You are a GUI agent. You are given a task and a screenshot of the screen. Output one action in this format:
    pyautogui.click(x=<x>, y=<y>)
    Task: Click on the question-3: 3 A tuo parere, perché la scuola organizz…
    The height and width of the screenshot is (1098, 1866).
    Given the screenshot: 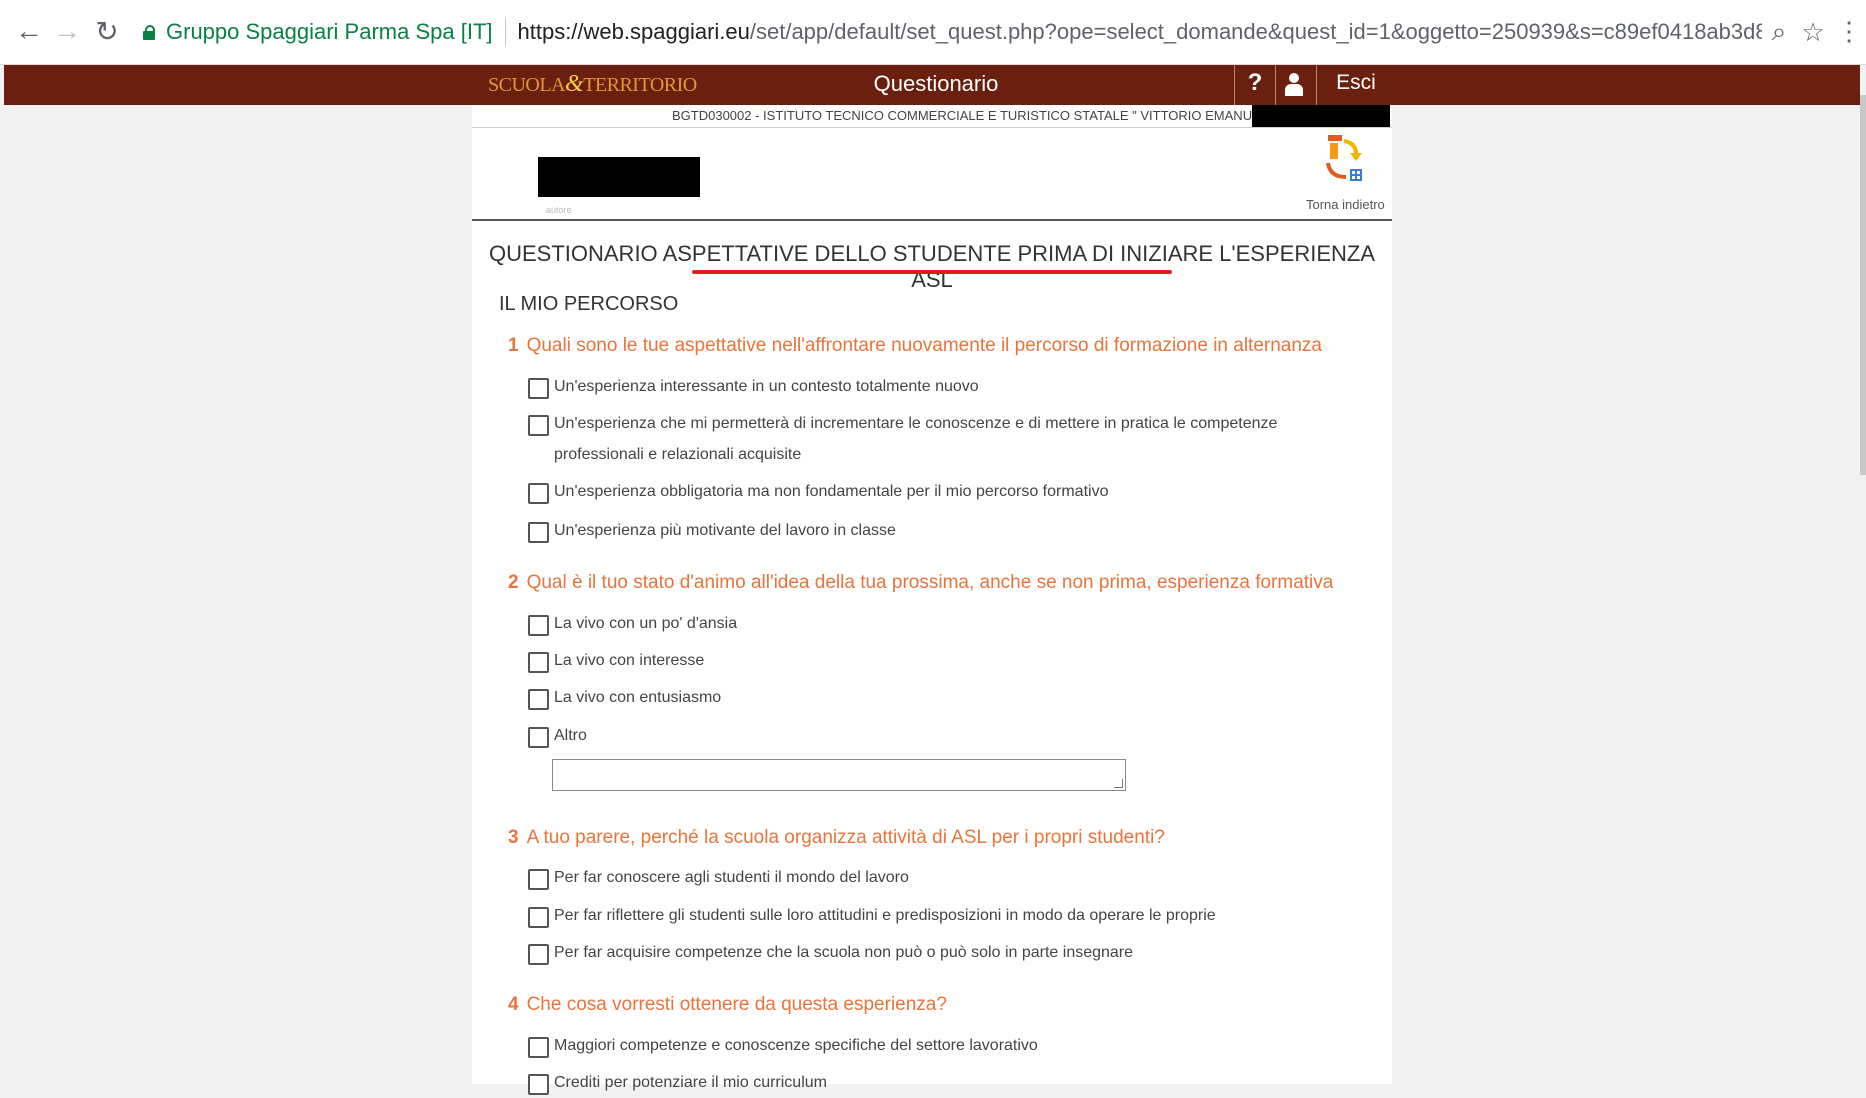 What is the action you would take?
    pyautogui.click(x=836, y=838)
    